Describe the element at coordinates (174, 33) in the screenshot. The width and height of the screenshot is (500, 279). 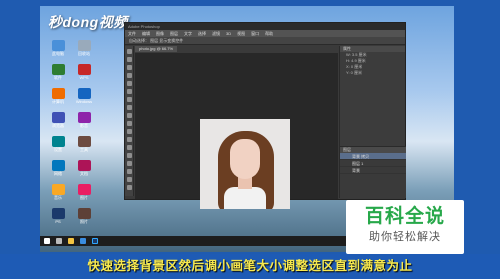
I see `menu-item: 图层` at that location.